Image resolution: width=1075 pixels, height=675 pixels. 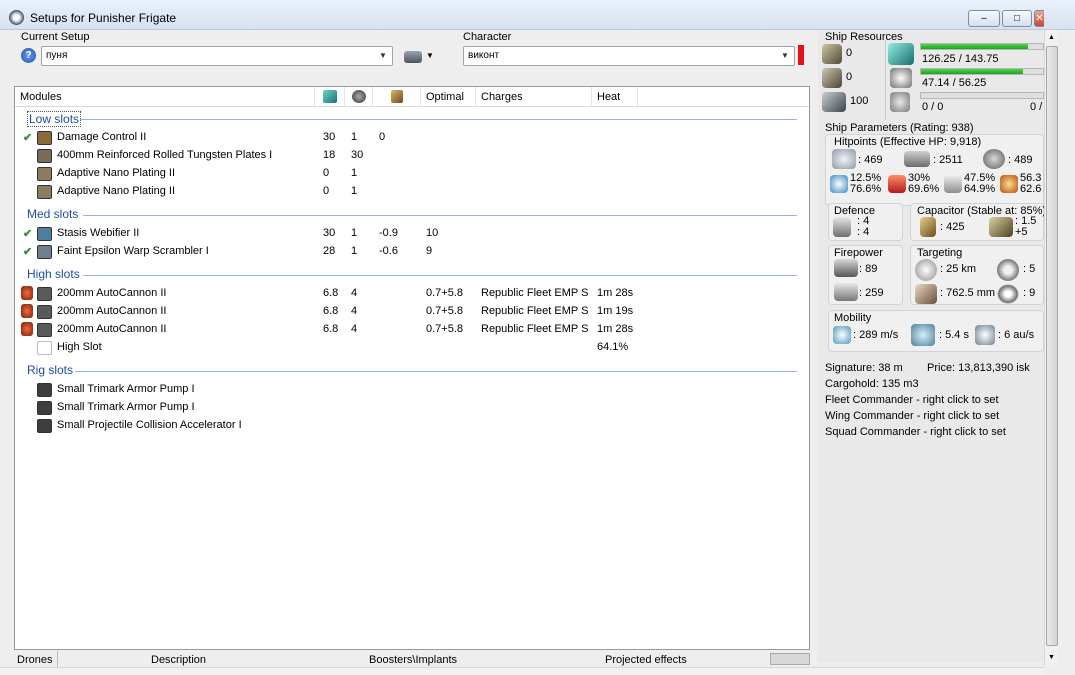 I want to click on section-title: Low slots, so click(x=54, y=119).